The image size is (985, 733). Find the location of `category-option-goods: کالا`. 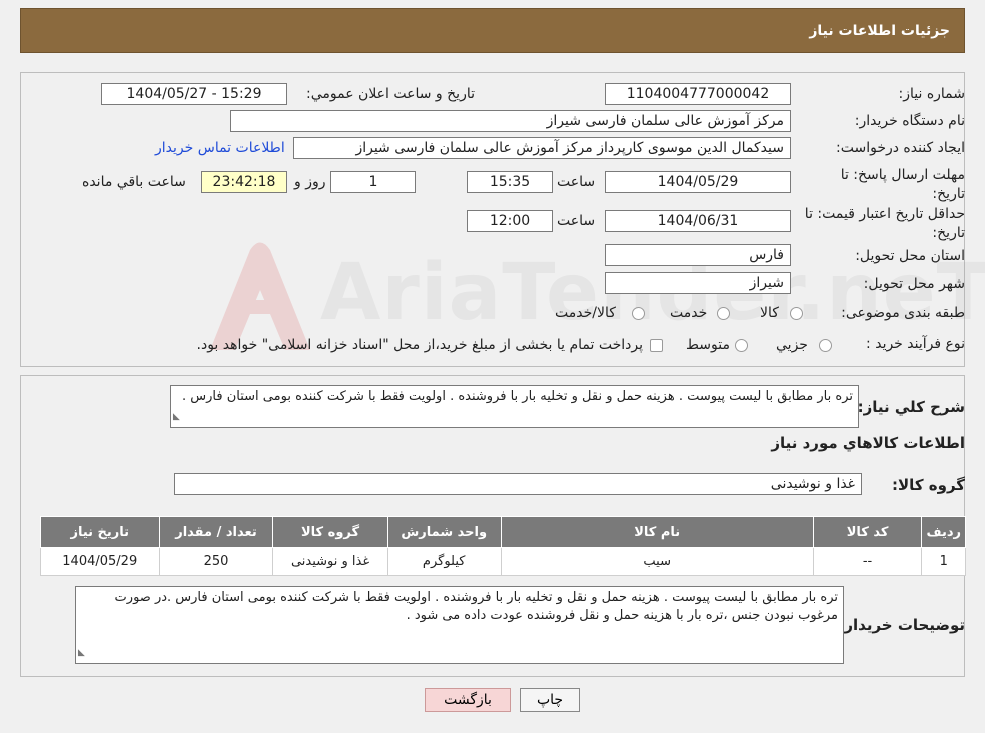

category-option-goods: کالا is located at coordinates (769, 313).